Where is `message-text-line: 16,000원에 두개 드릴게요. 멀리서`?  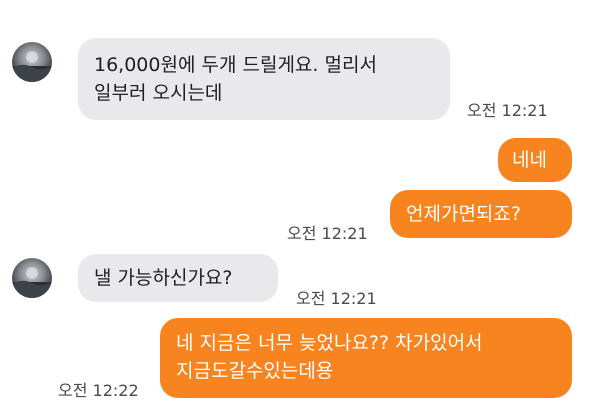 message-text-line: 16,000원에 두개 드릴게요. 멀리서 is located at coordinates (235, 65).